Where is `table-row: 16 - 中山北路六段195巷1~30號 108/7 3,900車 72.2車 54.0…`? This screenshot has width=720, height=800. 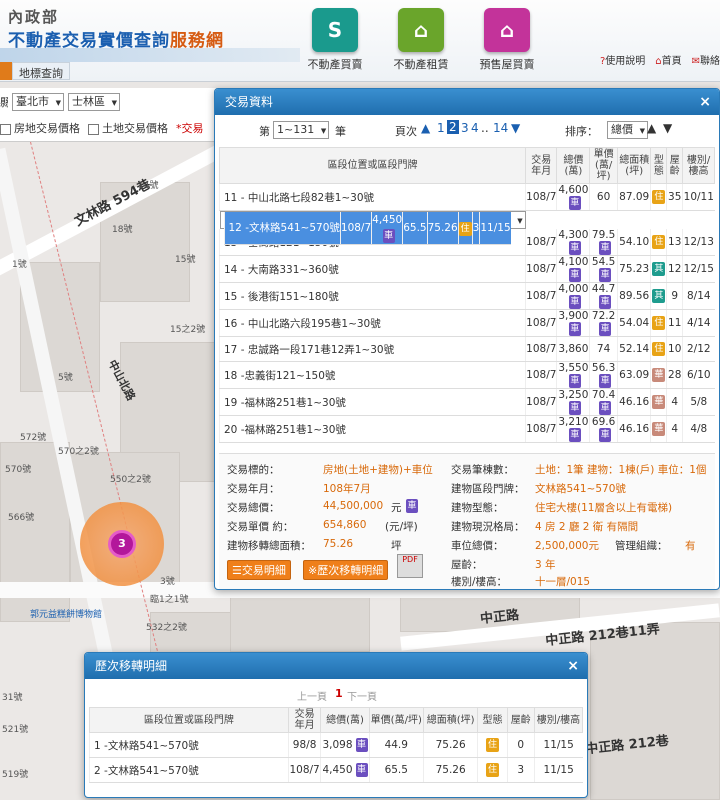 table-row: 16 - 中山北路六段195巷1~30號 108/7 3,900車 72.2車 54.0… is located at coordinates (466, 323).